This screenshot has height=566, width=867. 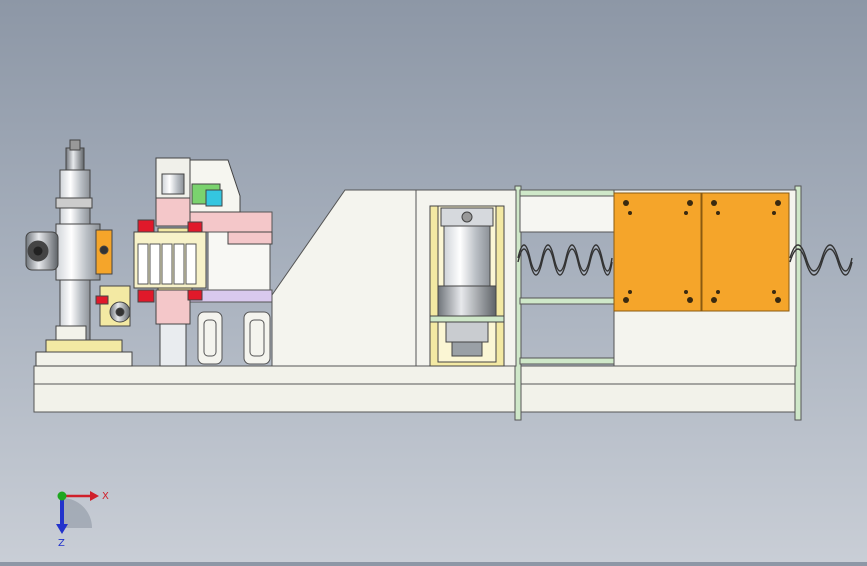 What do you see at coordinates (105, 496) in the screenshot?
I see `x-axis-label: X` at bounding box center [105, 496].